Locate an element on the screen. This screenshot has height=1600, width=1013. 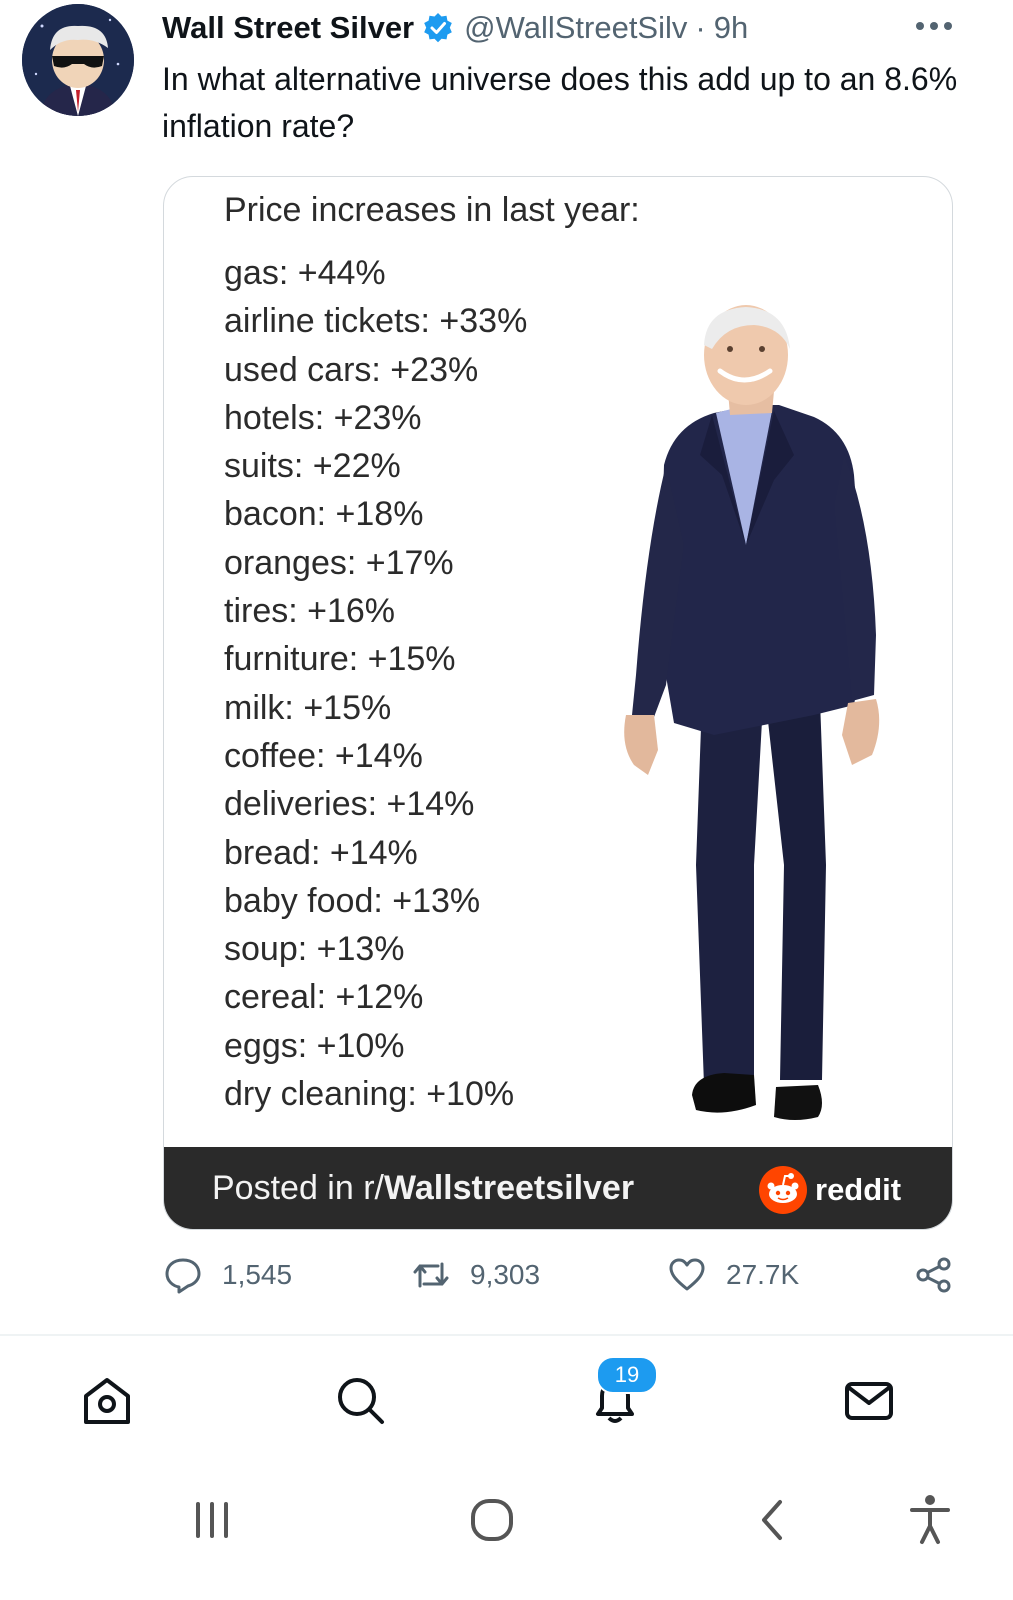
list-item: gas: +44% is located at coordinates (305, 273).